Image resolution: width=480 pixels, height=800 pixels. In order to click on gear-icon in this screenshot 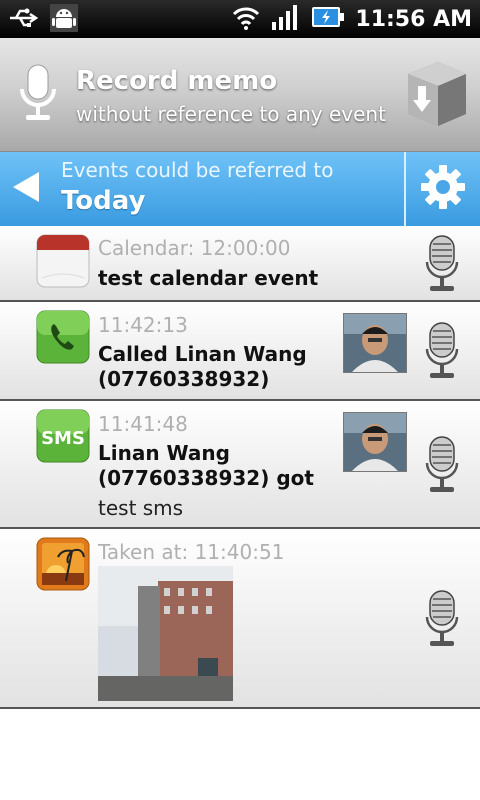, I will do `click(443, 189)`.